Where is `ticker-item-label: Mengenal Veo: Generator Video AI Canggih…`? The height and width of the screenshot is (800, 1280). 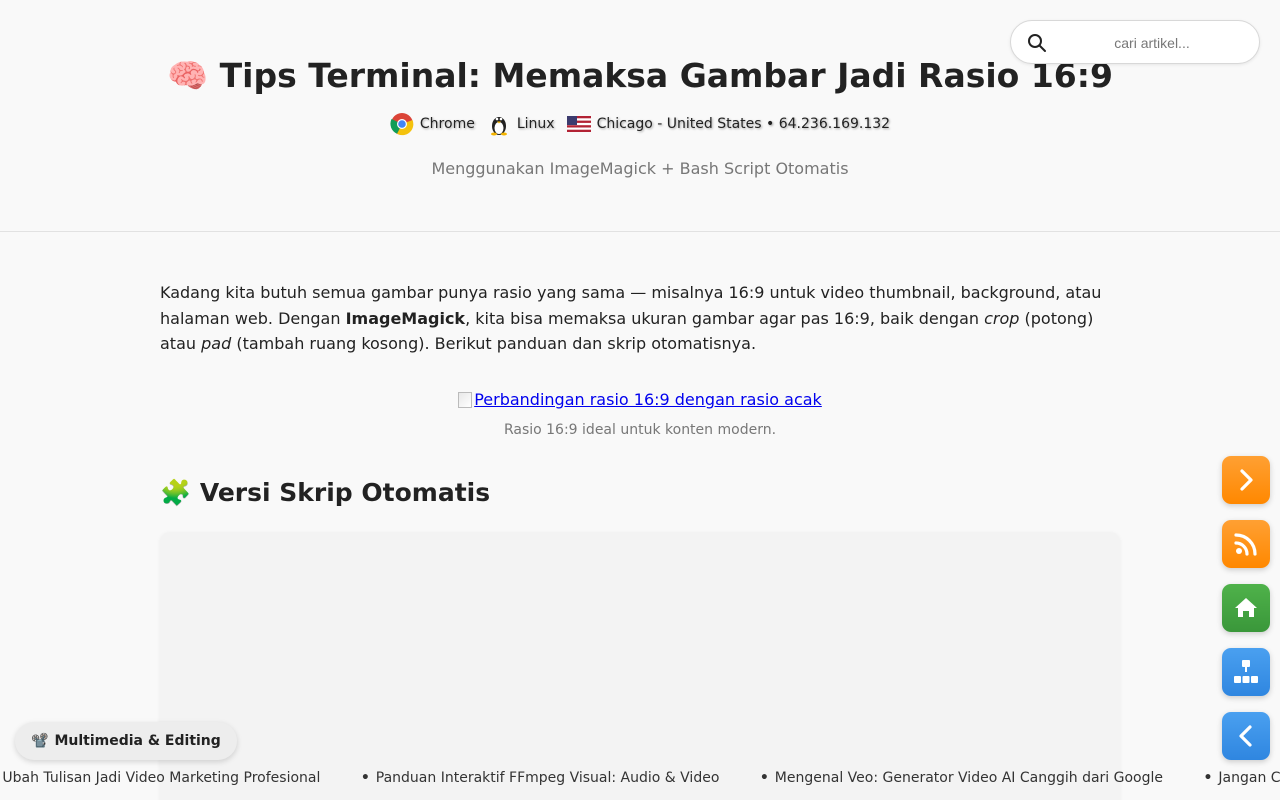 ticker-item-label: Mengenal Veo: Generator Video AI Canggih… is located at coordinates (969, 778).